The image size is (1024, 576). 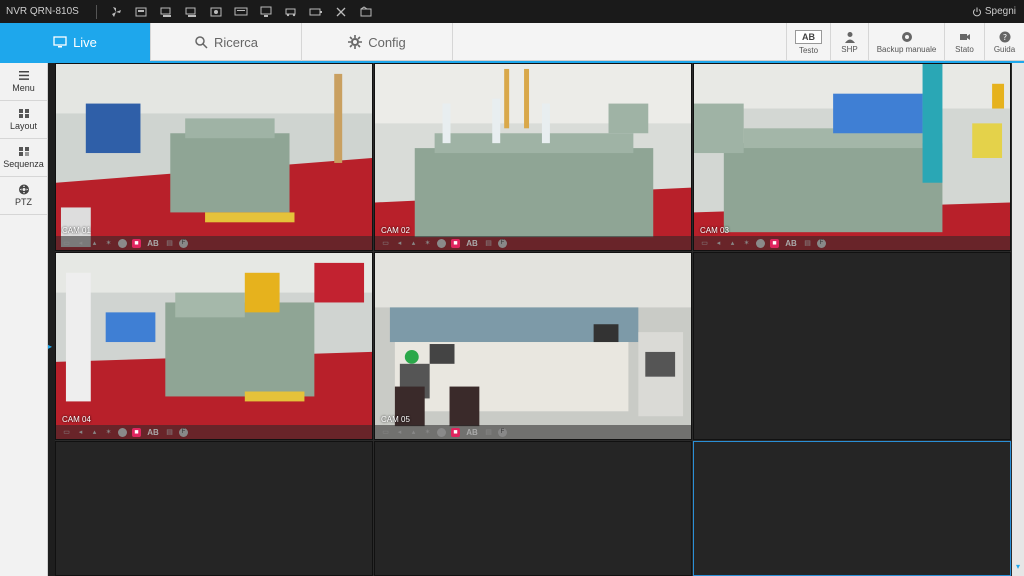 What do you see at coordinates (1004, 42) in the screenshot?
I see `help-button: ? Guida` at bounding box center [1004, 42].